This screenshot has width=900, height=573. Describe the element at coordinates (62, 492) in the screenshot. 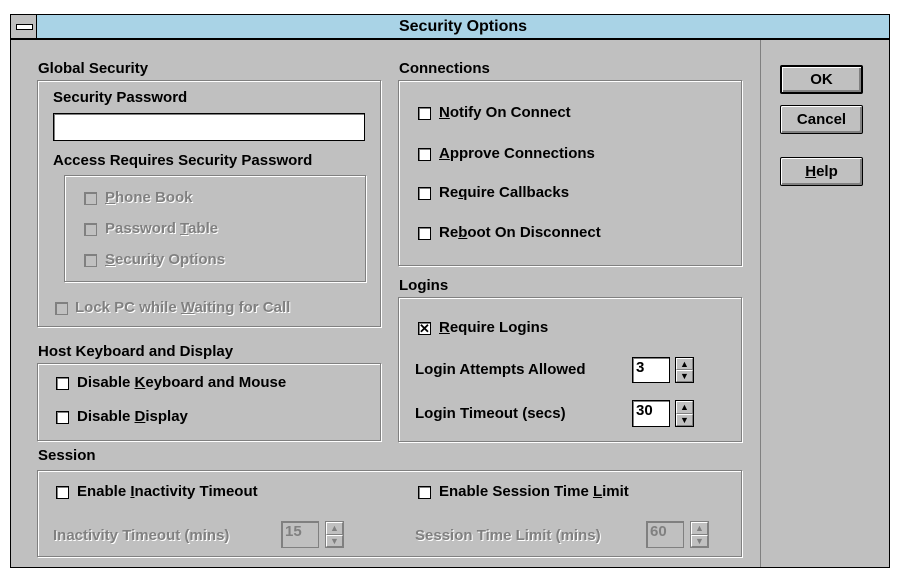

I see `enable-inactivity-checkbox` at that location.